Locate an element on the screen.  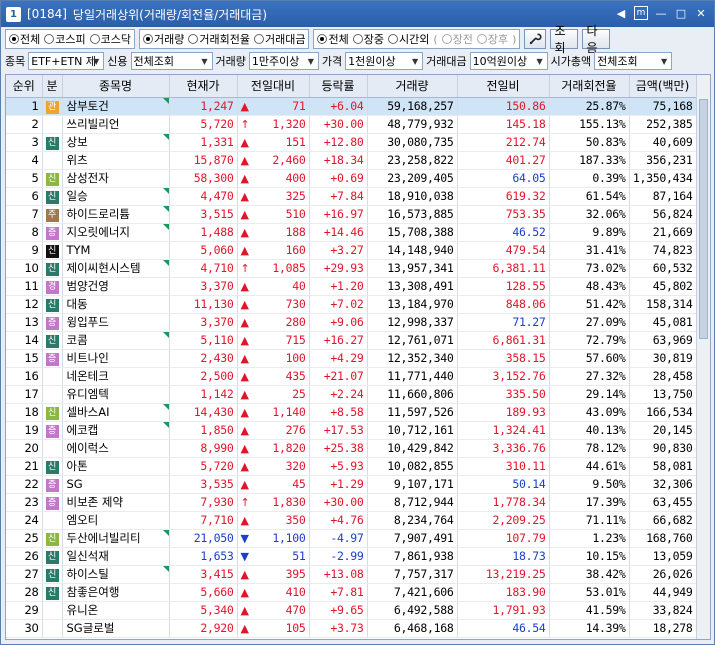
cell-name: 유니온 is located at coordinates (116, 610).